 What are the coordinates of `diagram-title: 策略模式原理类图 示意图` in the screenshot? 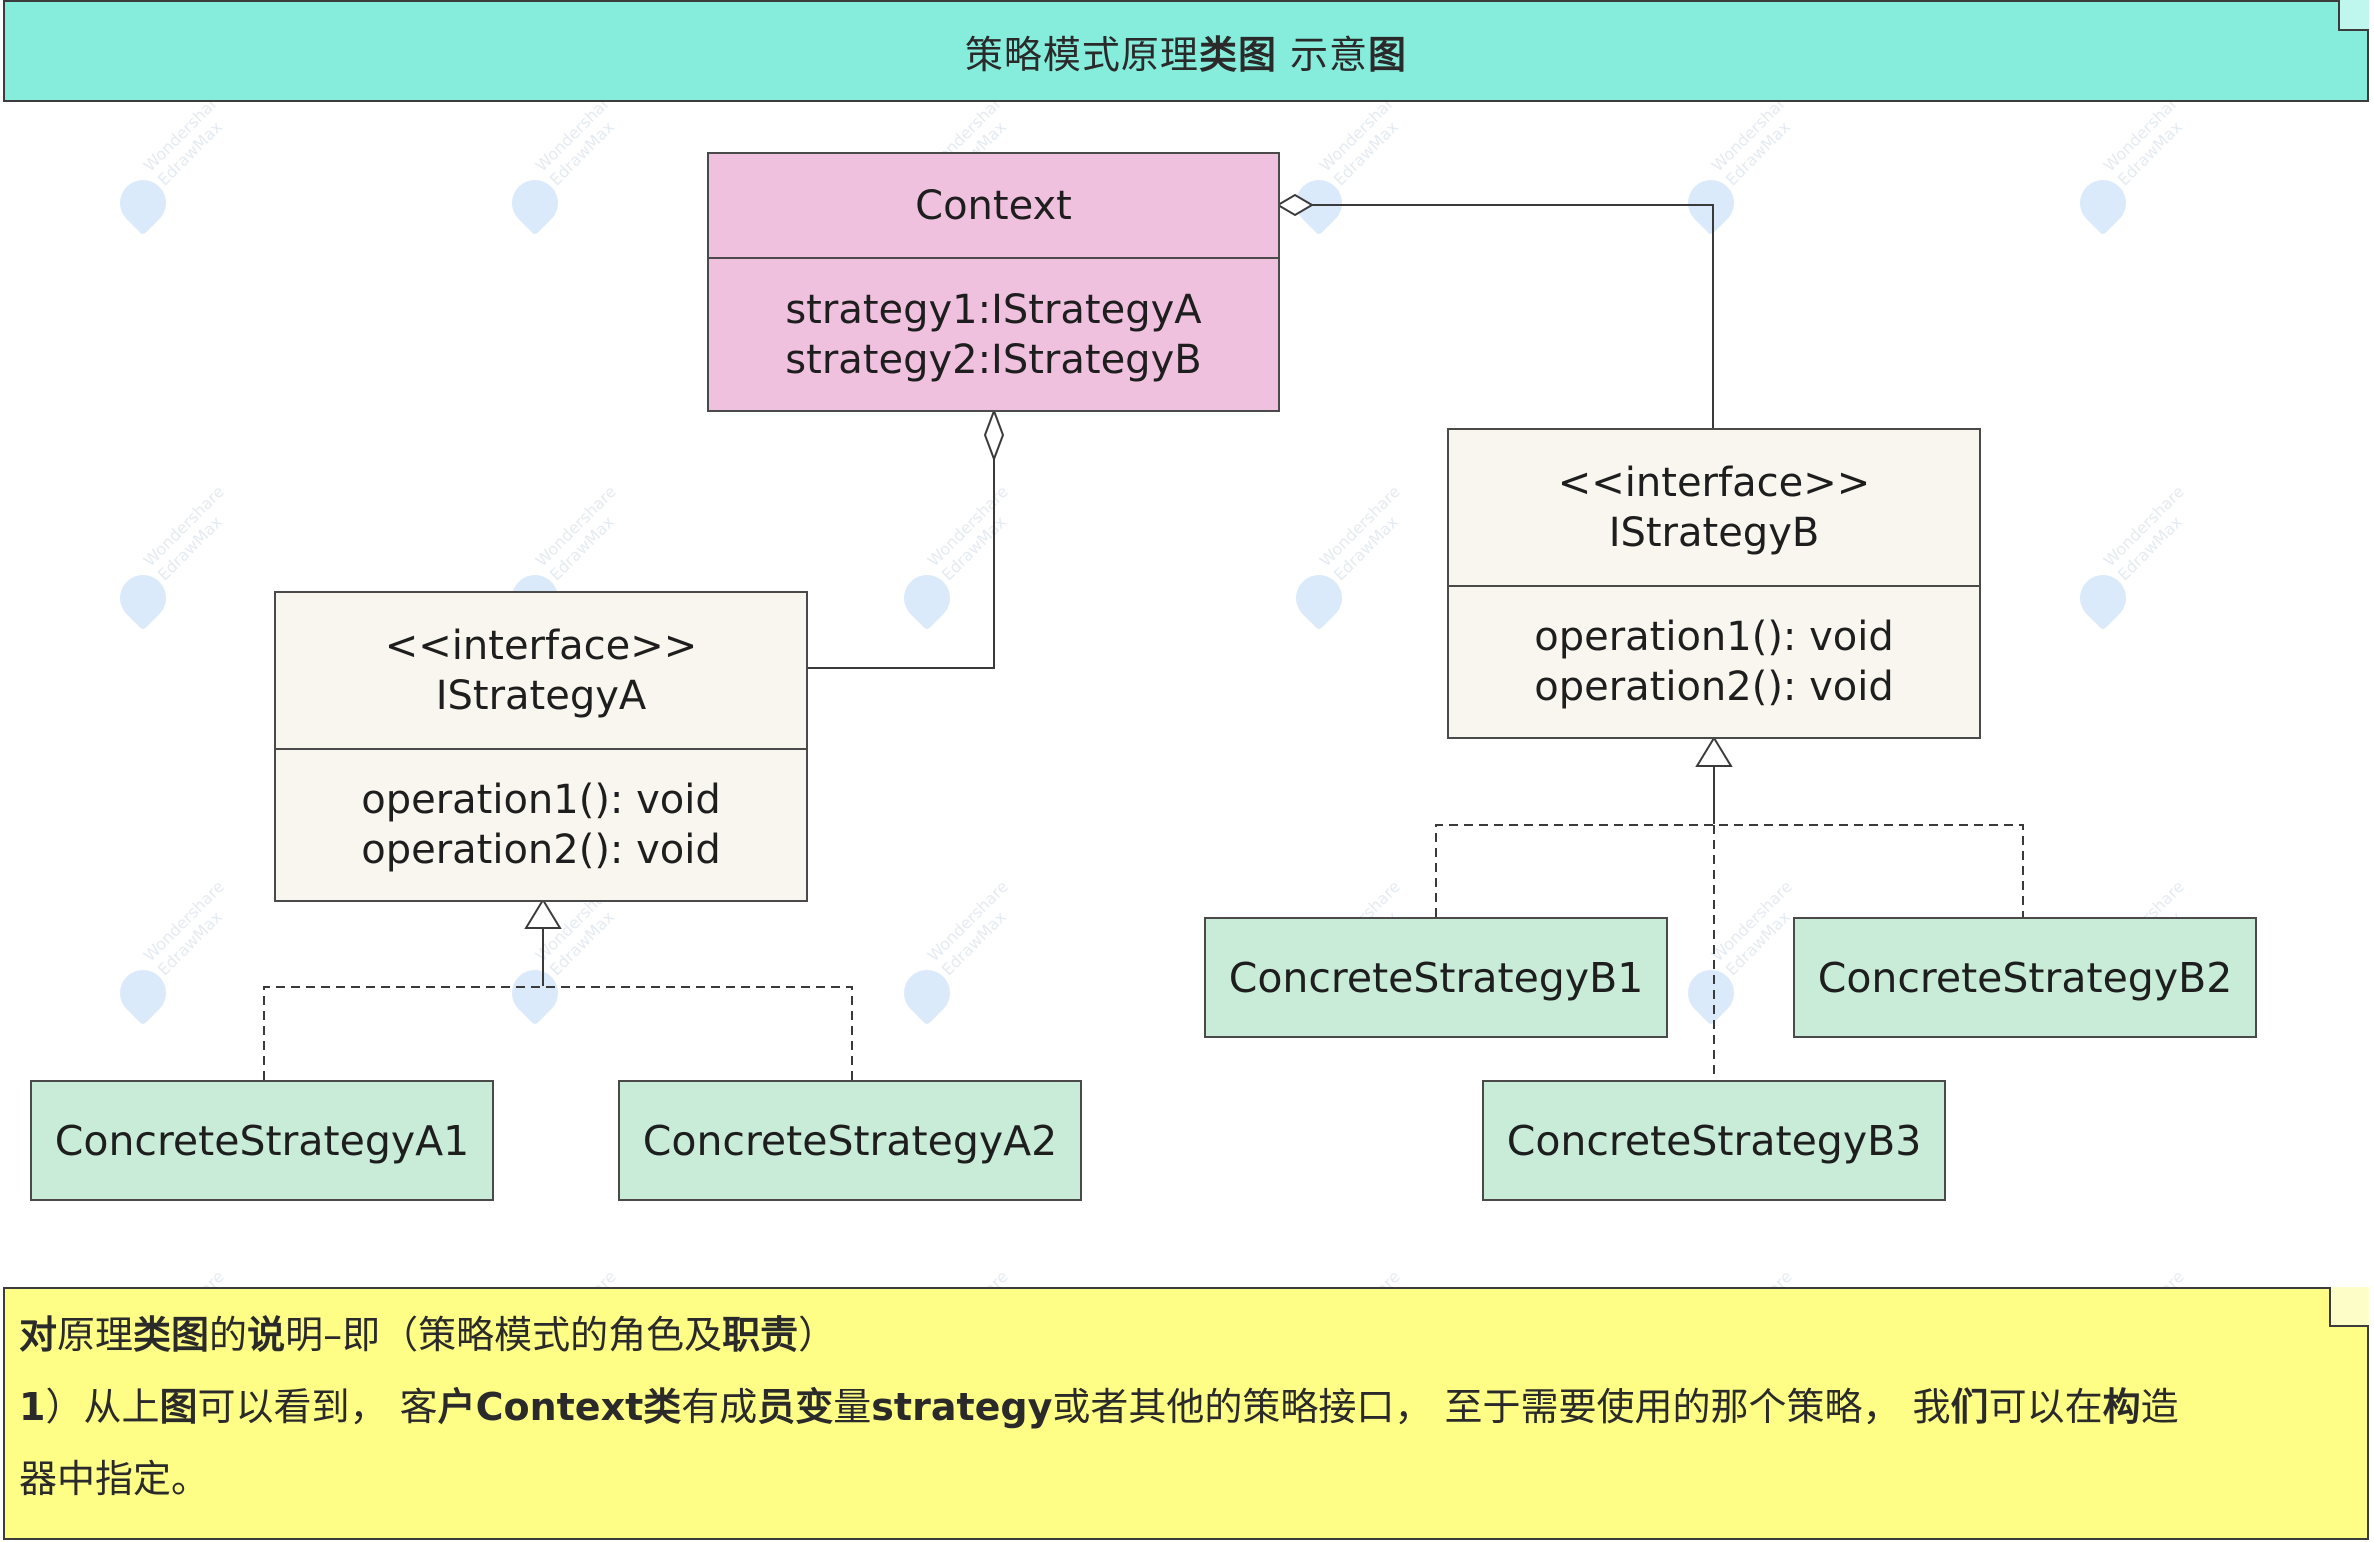 It's located at (1186, 51).